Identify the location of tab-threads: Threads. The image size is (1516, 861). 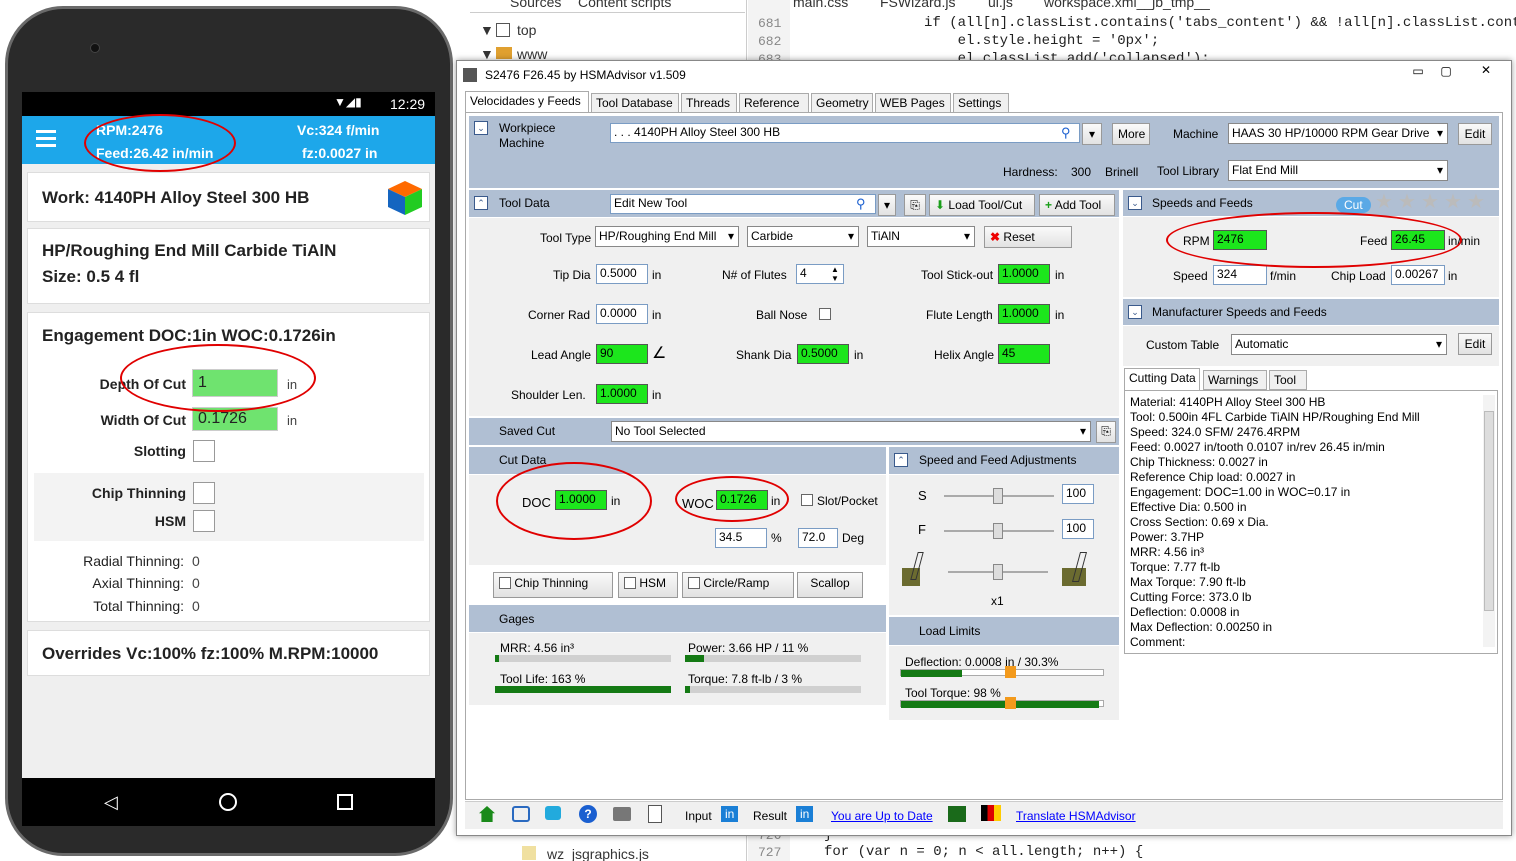
(709, 103).